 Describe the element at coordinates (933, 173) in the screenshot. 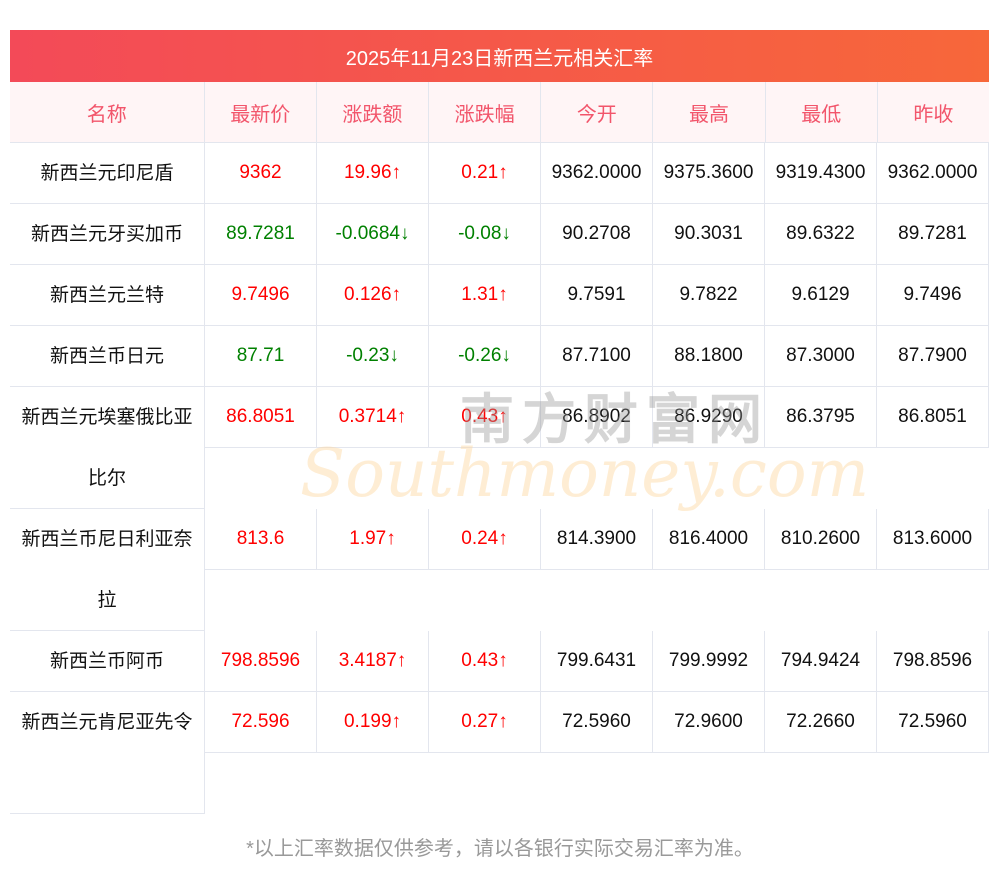

I see `cell-prev: 9362.0000` at that location.